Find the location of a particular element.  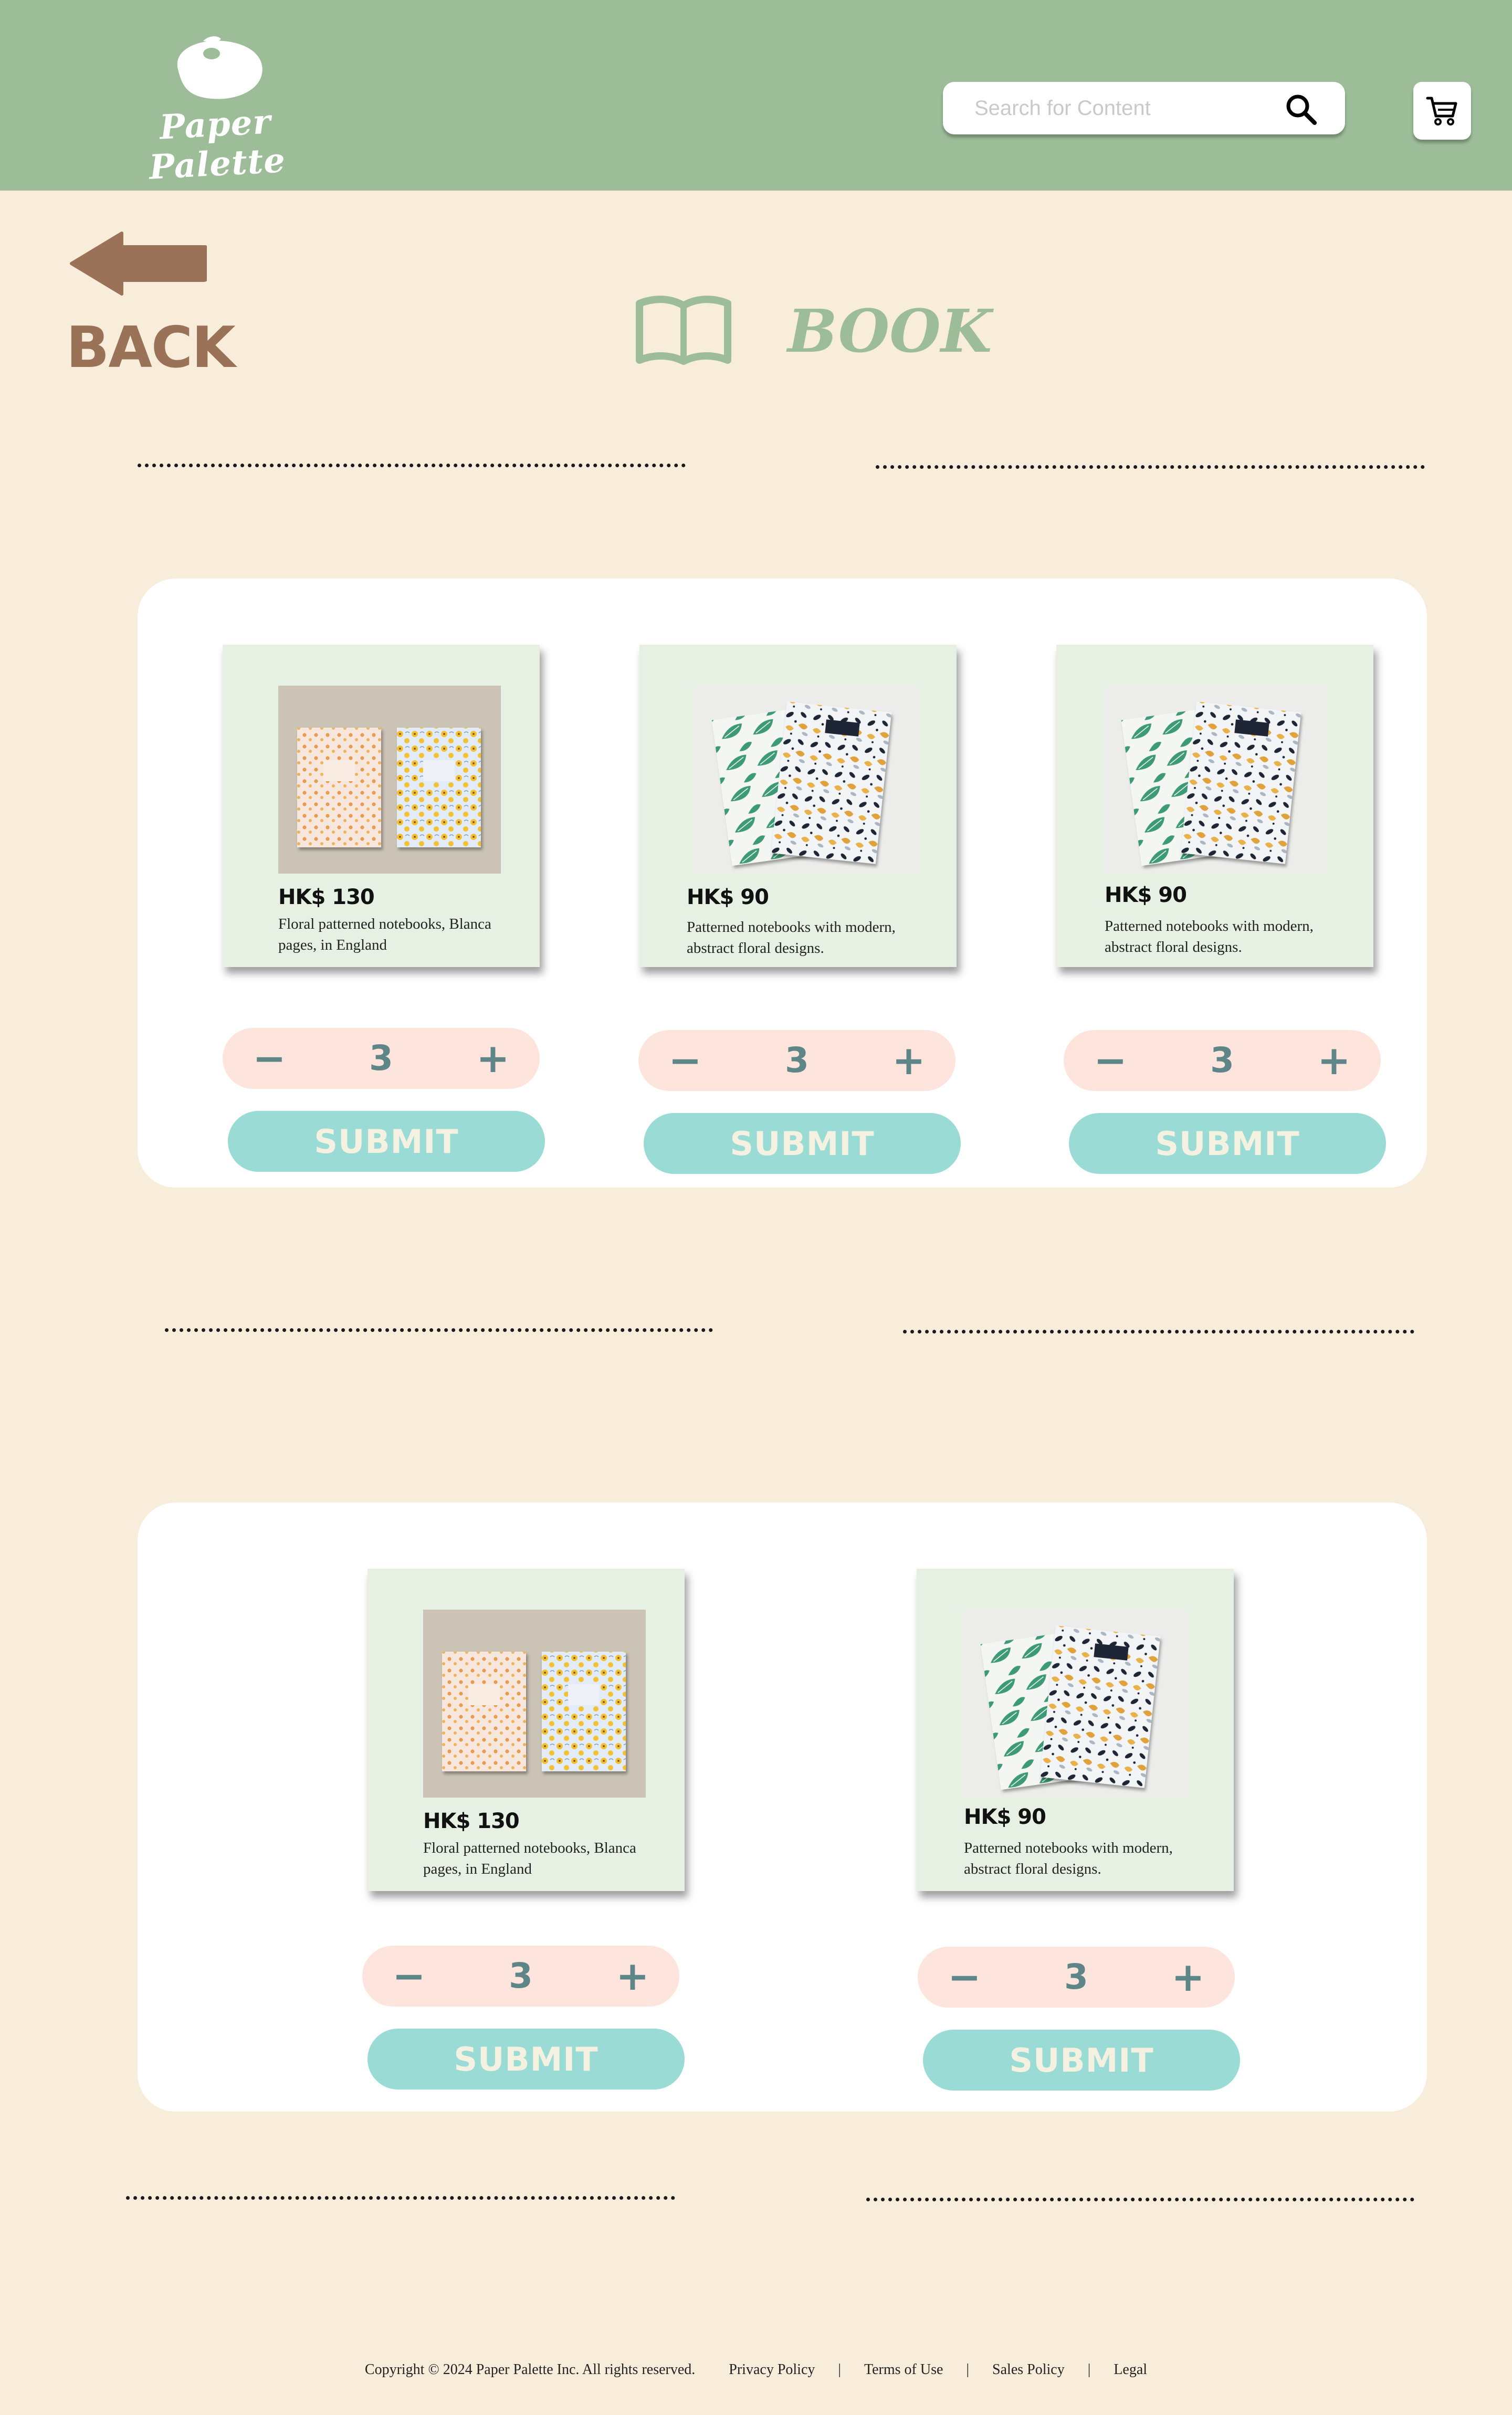

logo: Paper Palette is located at coordinates (216, 109).